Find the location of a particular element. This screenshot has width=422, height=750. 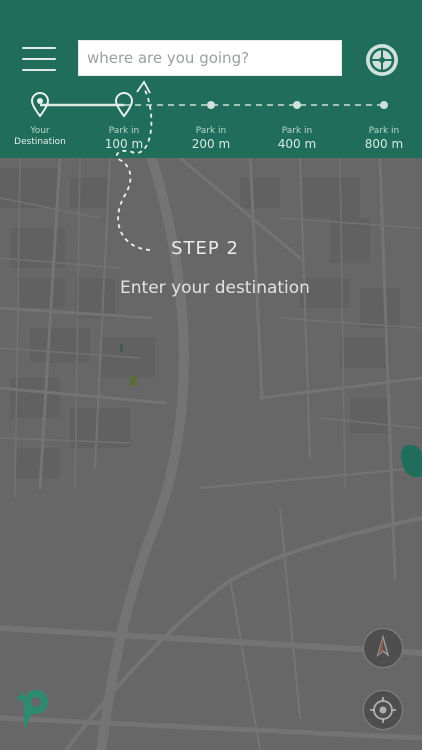

step-line2: 400 m is located at coordinates (297, 144).